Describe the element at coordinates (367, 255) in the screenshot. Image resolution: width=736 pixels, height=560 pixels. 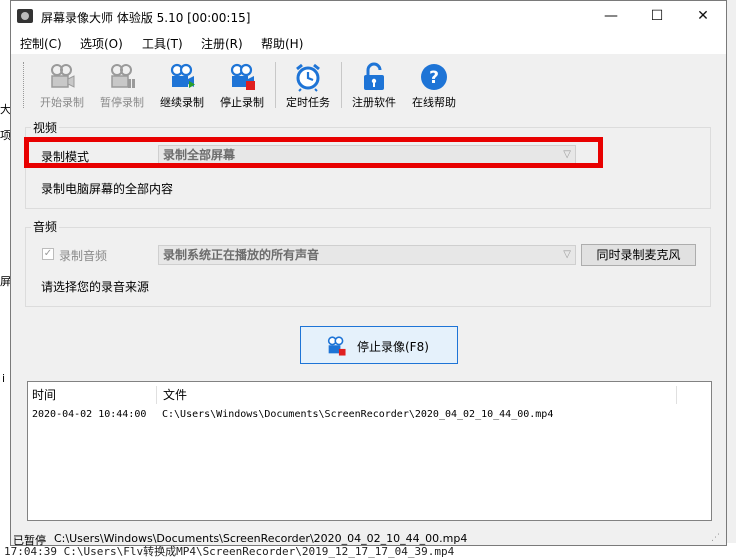
I see `audio-source-select: 录制系统正在播放的所有声音 ▽` at that location.